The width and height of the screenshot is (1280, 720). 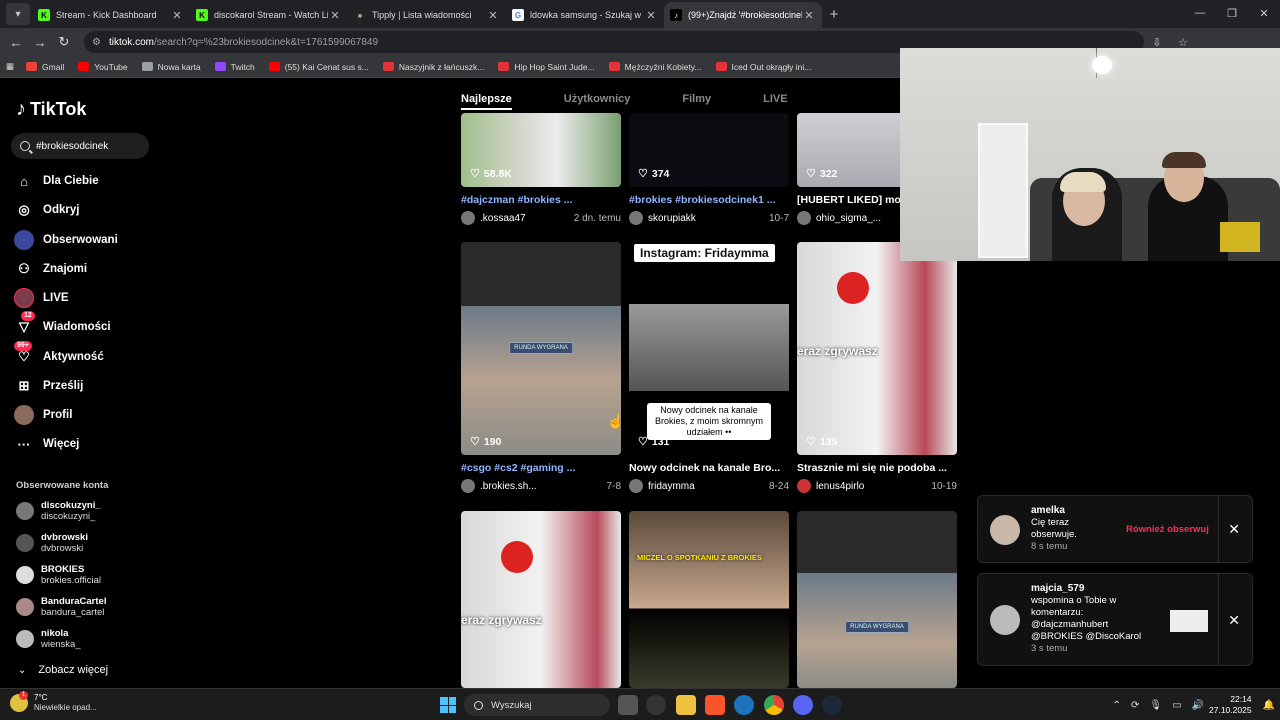 I want to click on site-info-icon: ⚙, so click(x=96, y=42).